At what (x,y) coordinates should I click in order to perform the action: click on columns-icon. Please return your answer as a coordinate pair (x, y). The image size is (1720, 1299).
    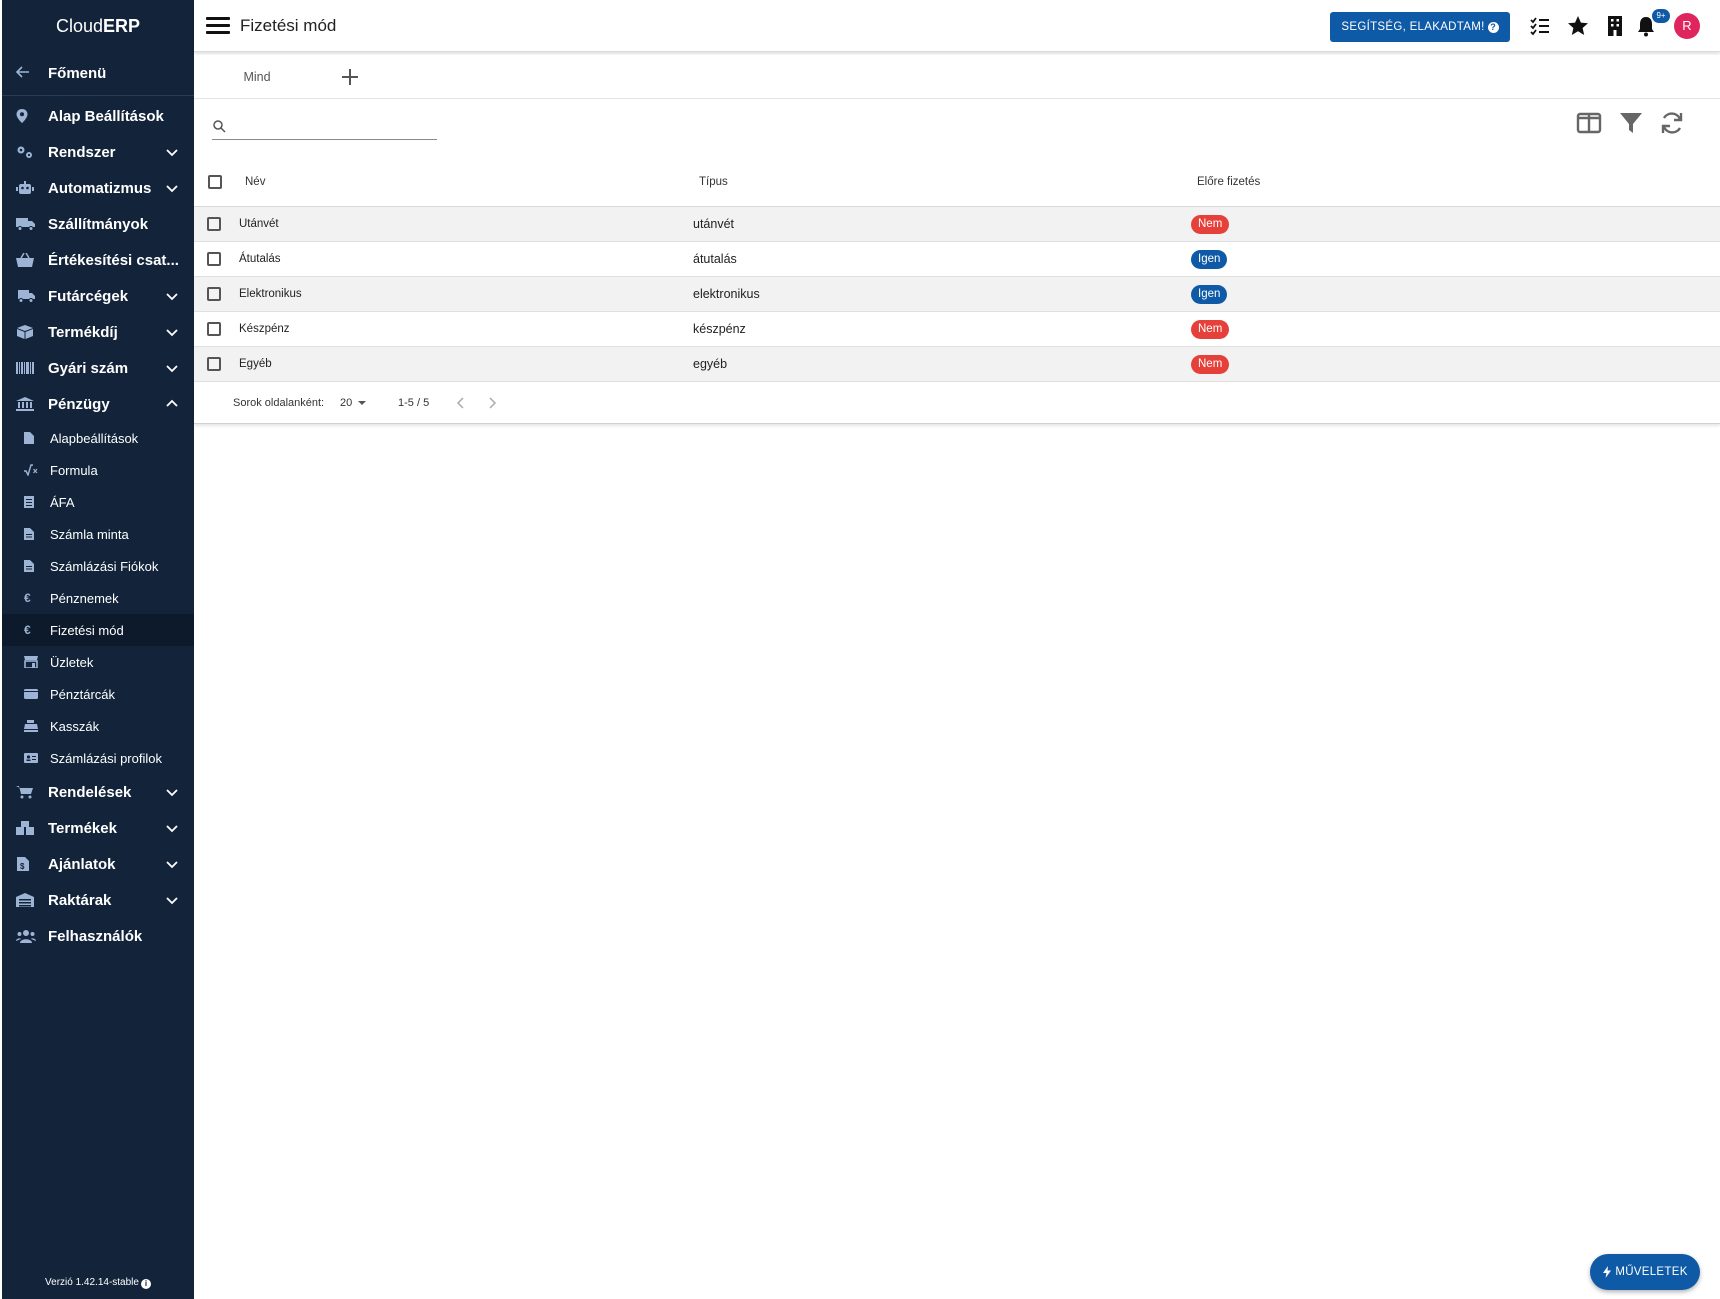
    Looking at the image, I should click on (1589, 123).